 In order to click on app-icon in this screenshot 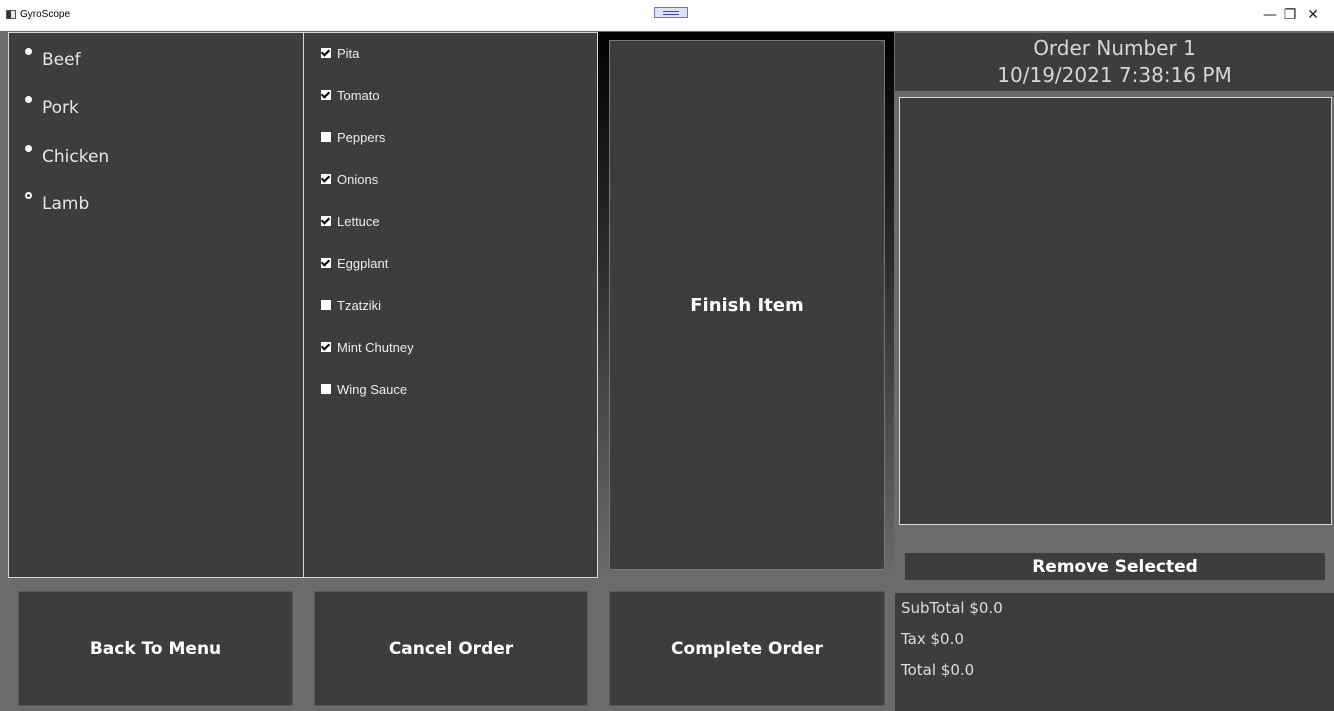, I will do `click(11, 14)`.